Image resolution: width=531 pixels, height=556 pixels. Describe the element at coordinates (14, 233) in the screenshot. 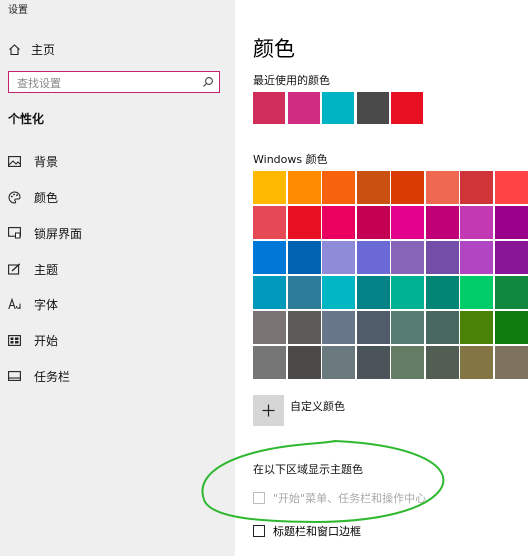

I see `lock-screen-icon` at that location.